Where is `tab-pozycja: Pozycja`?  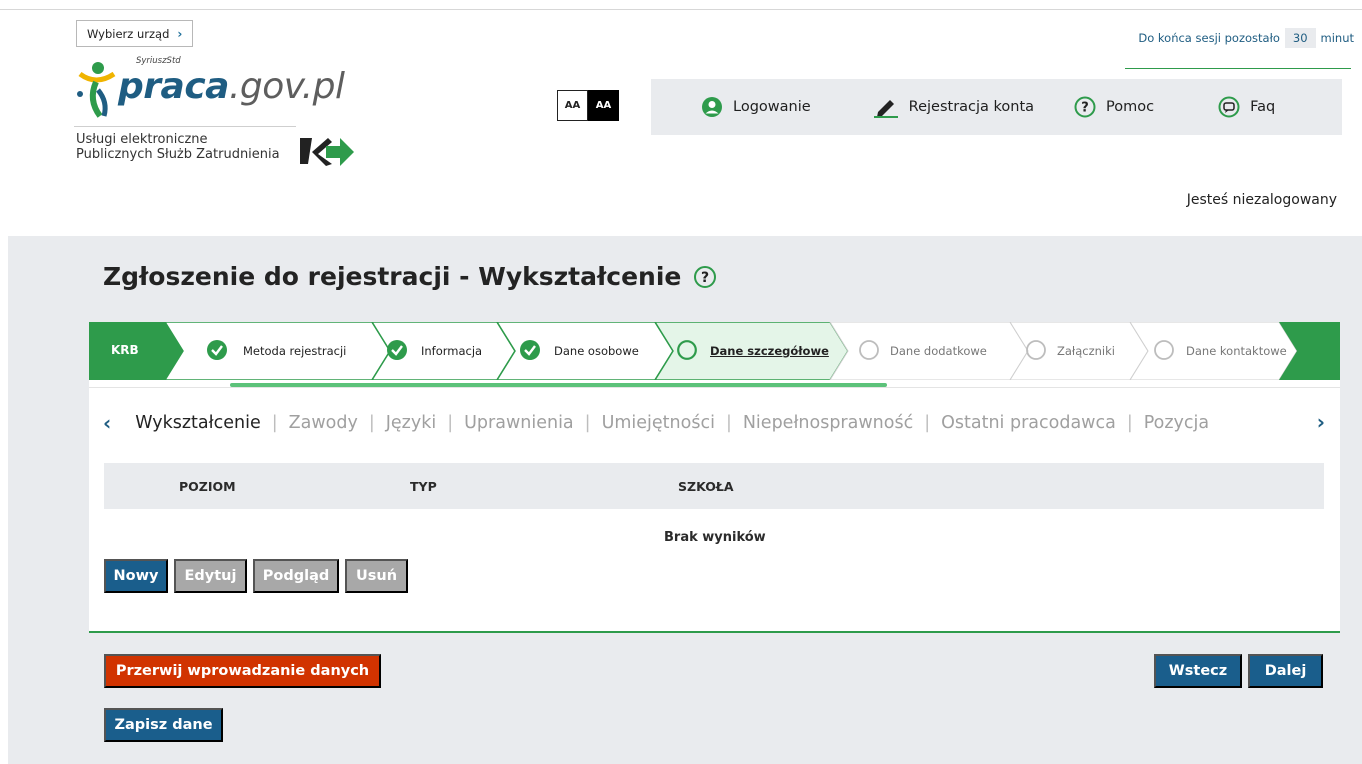 tab-pozycja: Pozycja is located at coordinates (1176, 423).